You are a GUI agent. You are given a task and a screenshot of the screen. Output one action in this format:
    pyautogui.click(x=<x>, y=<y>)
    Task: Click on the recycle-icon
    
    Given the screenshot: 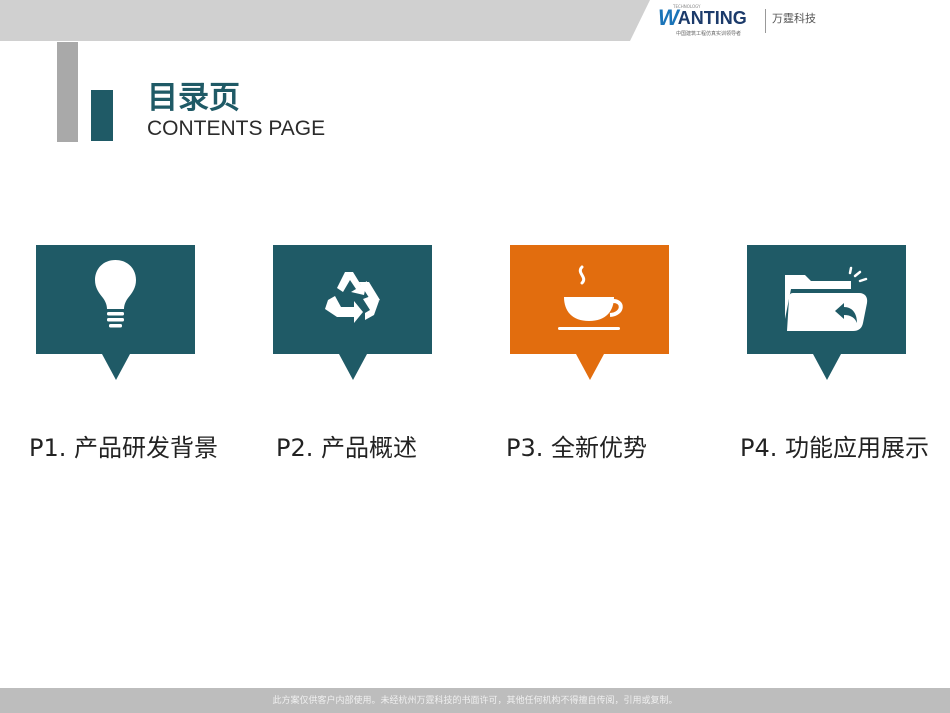 What is the action you would take?
    pyautogui.click(x=352, y=297)
    